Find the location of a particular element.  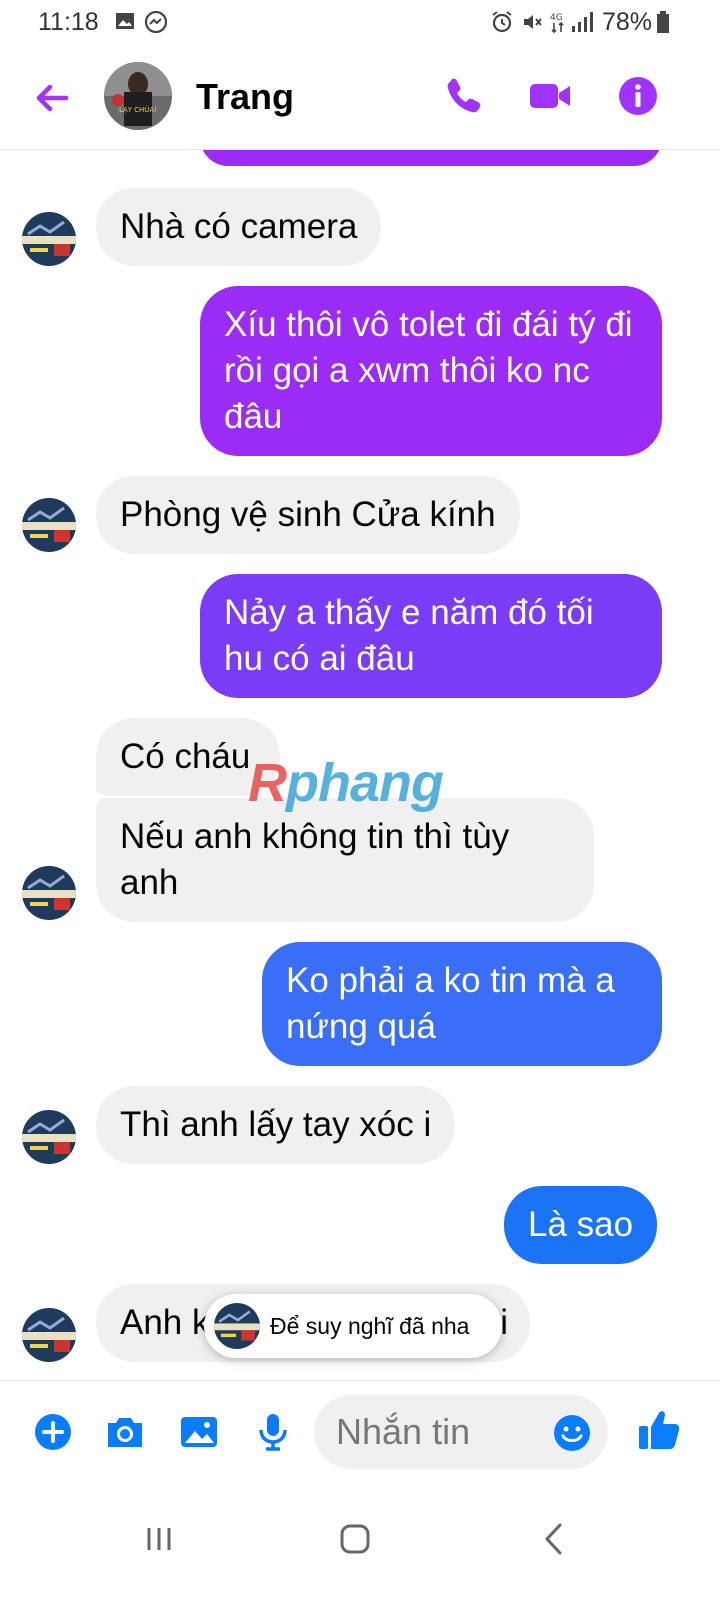

arrow-left-icon is located at coordinates (52, 98).